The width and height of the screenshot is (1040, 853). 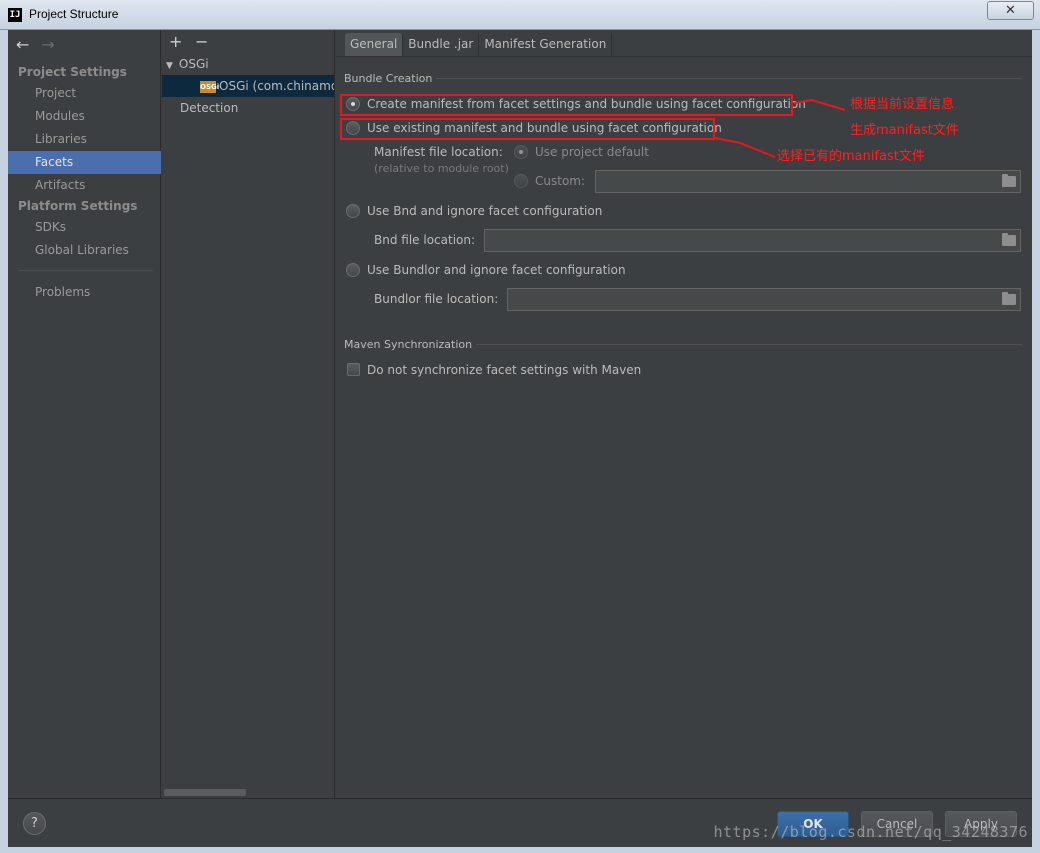 What do you see at coordinates (851, 156) in the screenshot?
I see `annotation-note-2: 选择已有的manifast文件` at bounding box center [851, 156].